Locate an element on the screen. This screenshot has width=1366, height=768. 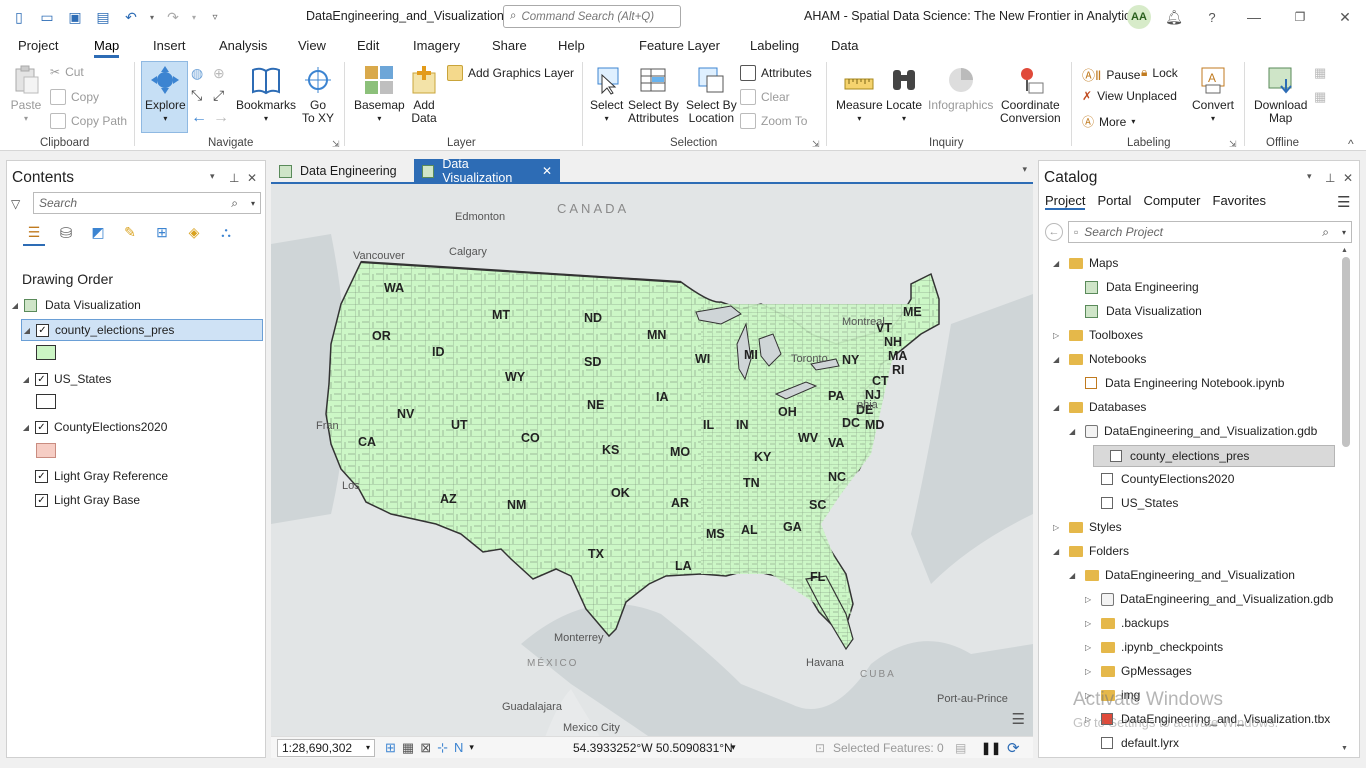
grid-icon: ▦ is located at coordinates (408, 748).